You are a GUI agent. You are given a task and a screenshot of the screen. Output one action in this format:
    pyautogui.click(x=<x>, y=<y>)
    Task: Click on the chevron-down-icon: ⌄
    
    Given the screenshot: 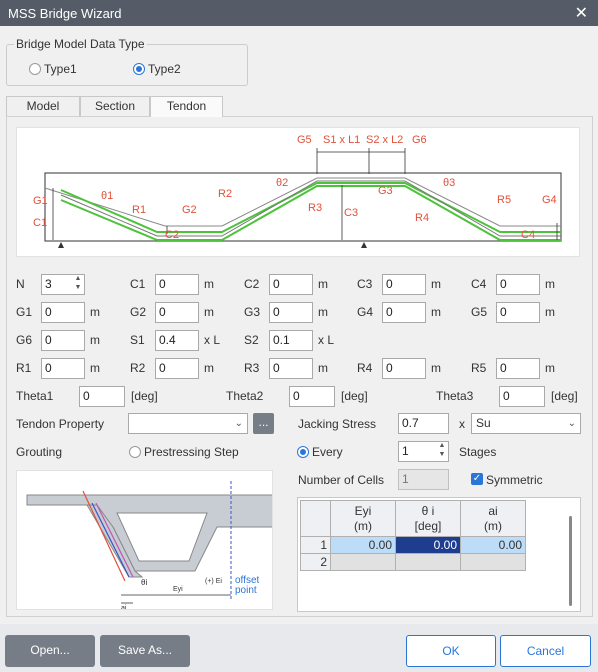 What is the action you would take?
    pyautogui.click(x=571, y=423)
    